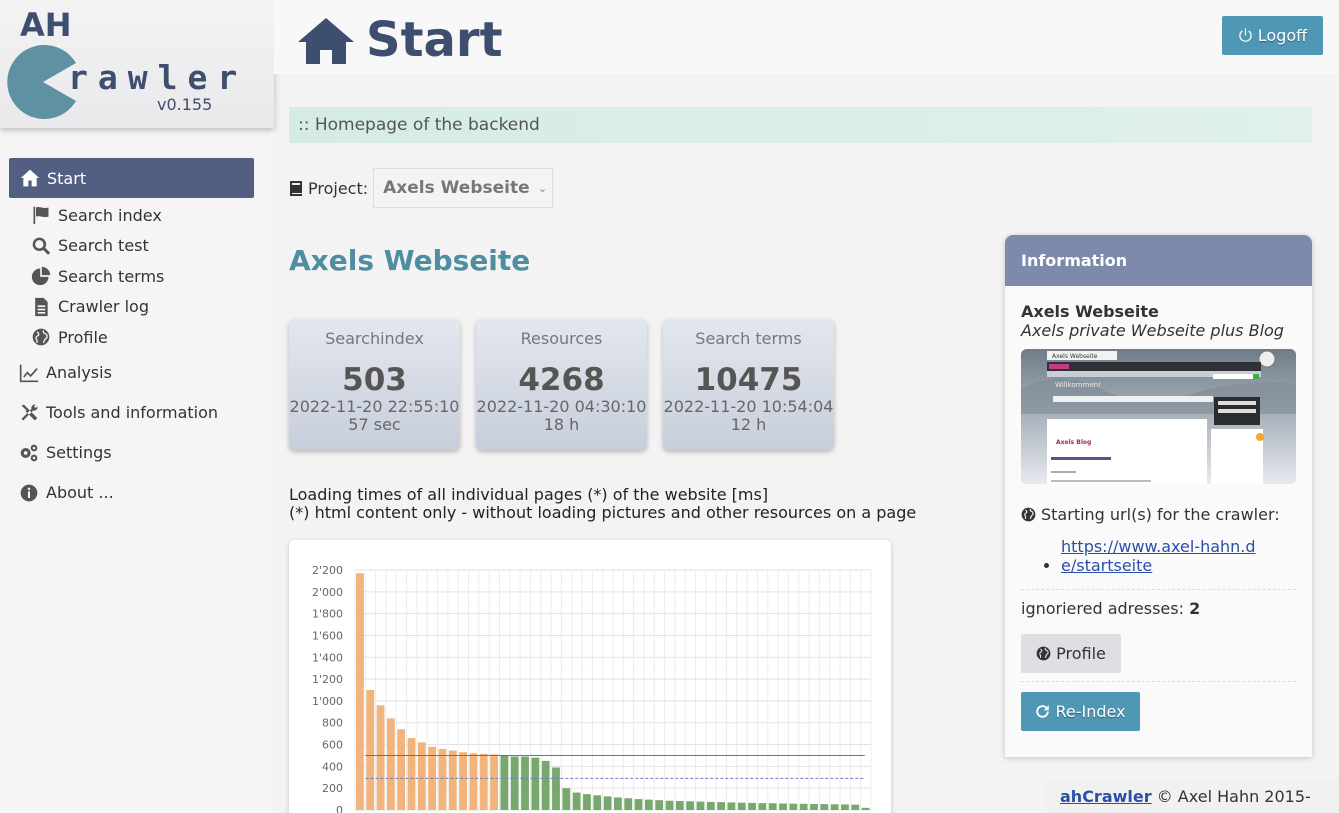 The image size is (1339, 813). I want to click on nav-item-analysis: Analysis, so click(131, 373).